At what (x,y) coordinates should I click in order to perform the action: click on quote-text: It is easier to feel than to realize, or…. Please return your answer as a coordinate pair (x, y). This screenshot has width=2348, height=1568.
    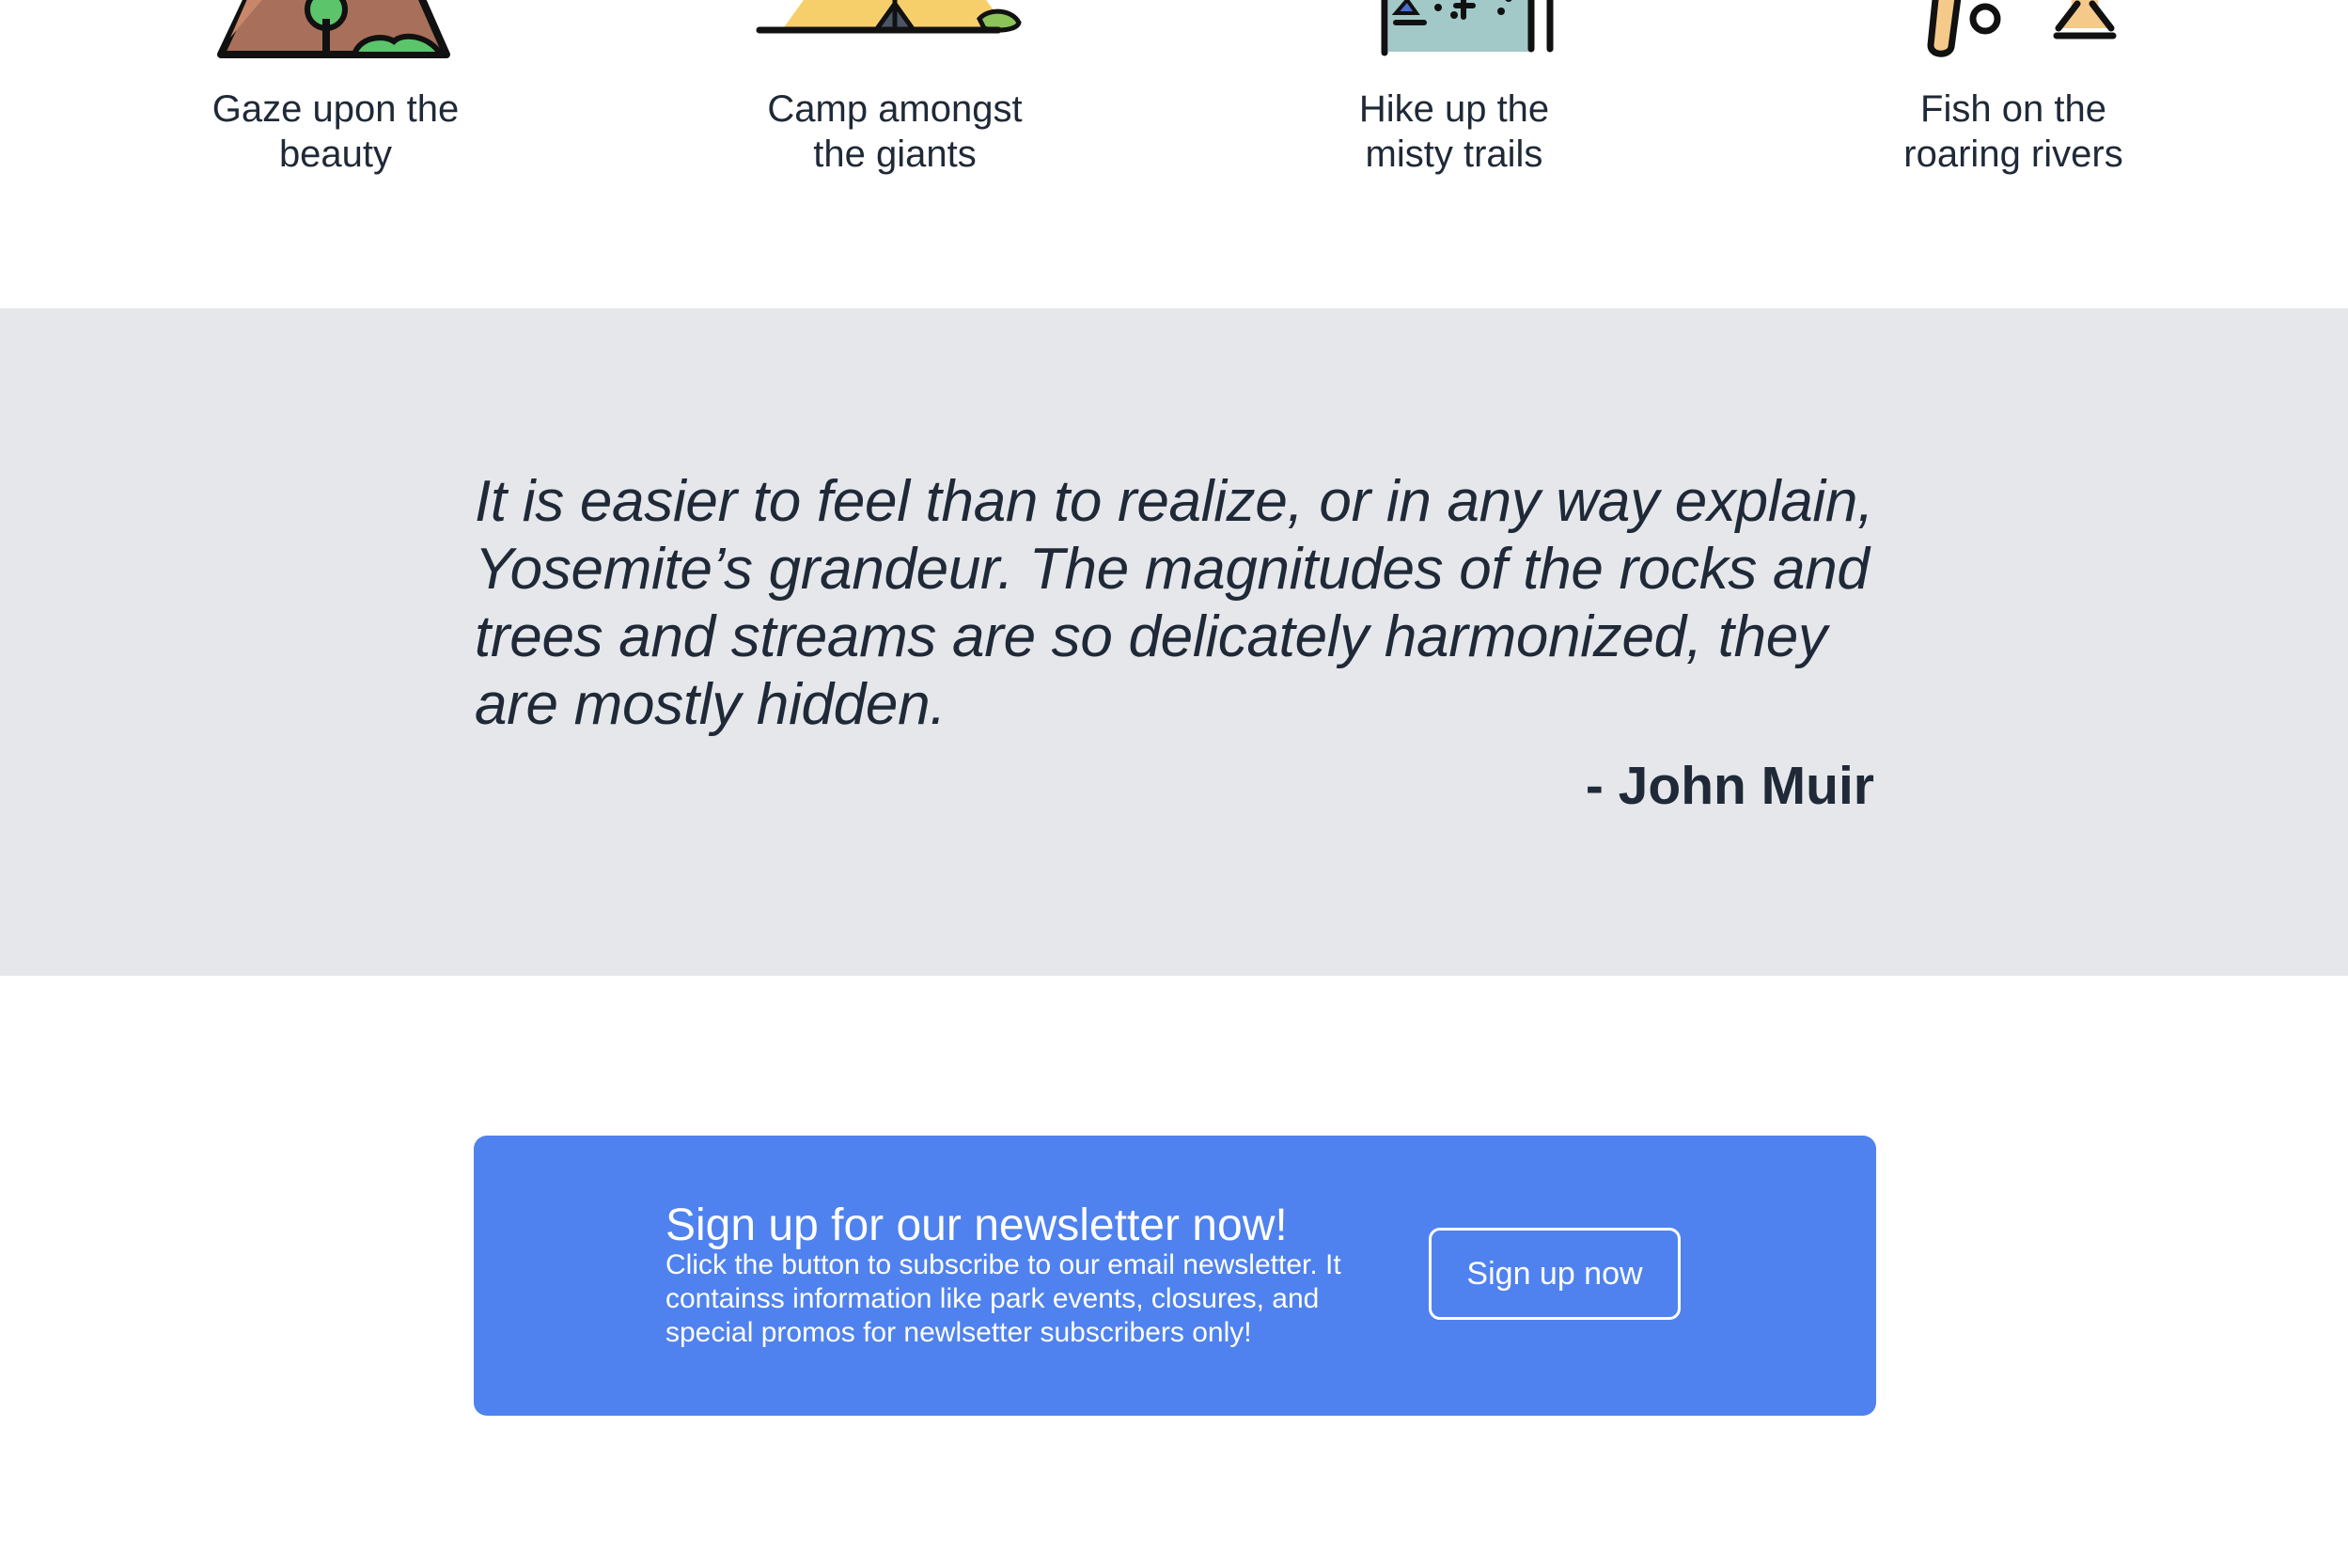
    Looking at the image, I should click on (1174, 603).